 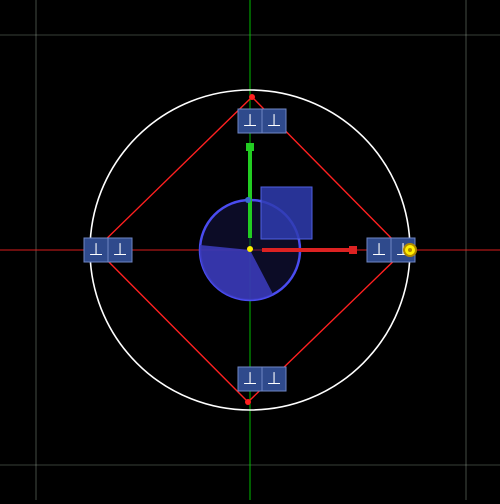 I want to click on move-handle-x-tip, so click(x=353, y=250).